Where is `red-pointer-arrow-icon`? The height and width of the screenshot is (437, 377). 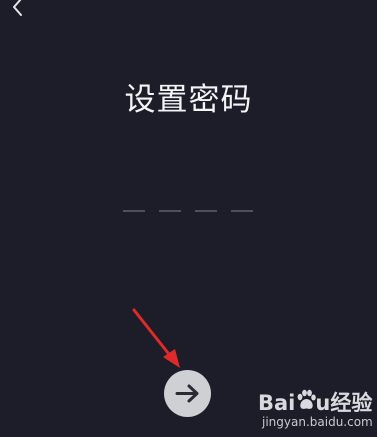 red-pointer-arrow-icon is located at coordinates (156, 338).